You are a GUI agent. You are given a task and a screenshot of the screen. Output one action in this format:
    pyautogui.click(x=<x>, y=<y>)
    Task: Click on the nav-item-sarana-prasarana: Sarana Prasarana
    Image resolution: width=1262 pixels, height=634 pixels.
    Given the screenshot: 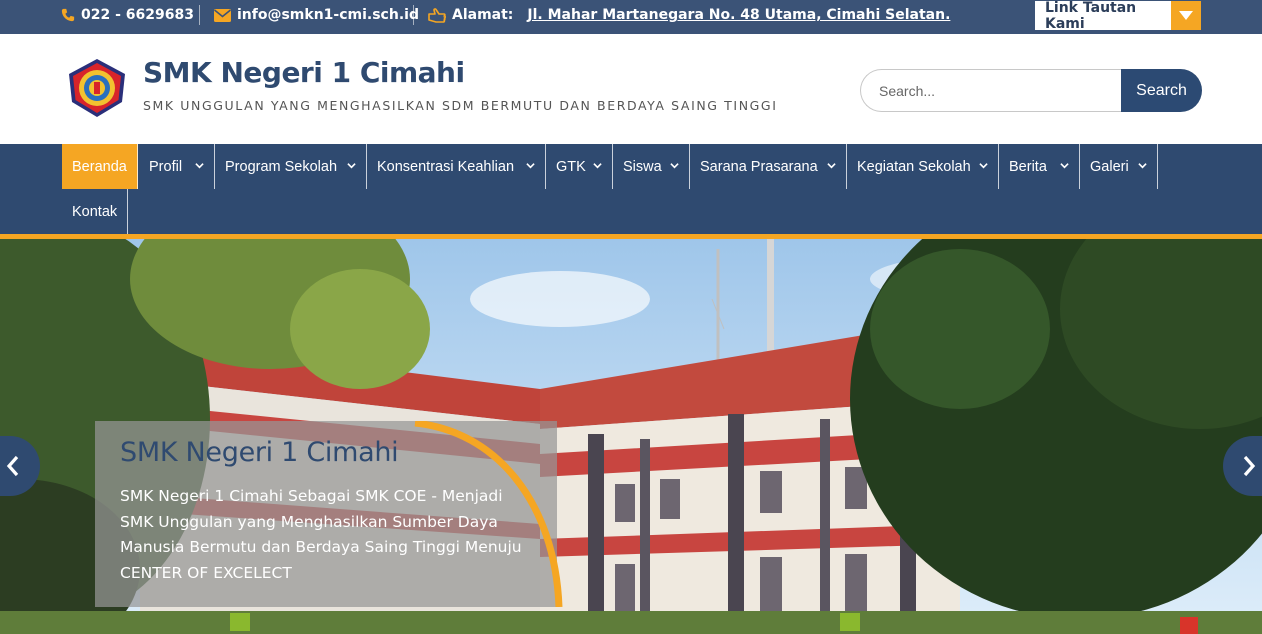 What is the action you would take?
    pyautogui.click(x=768, y=166)
    